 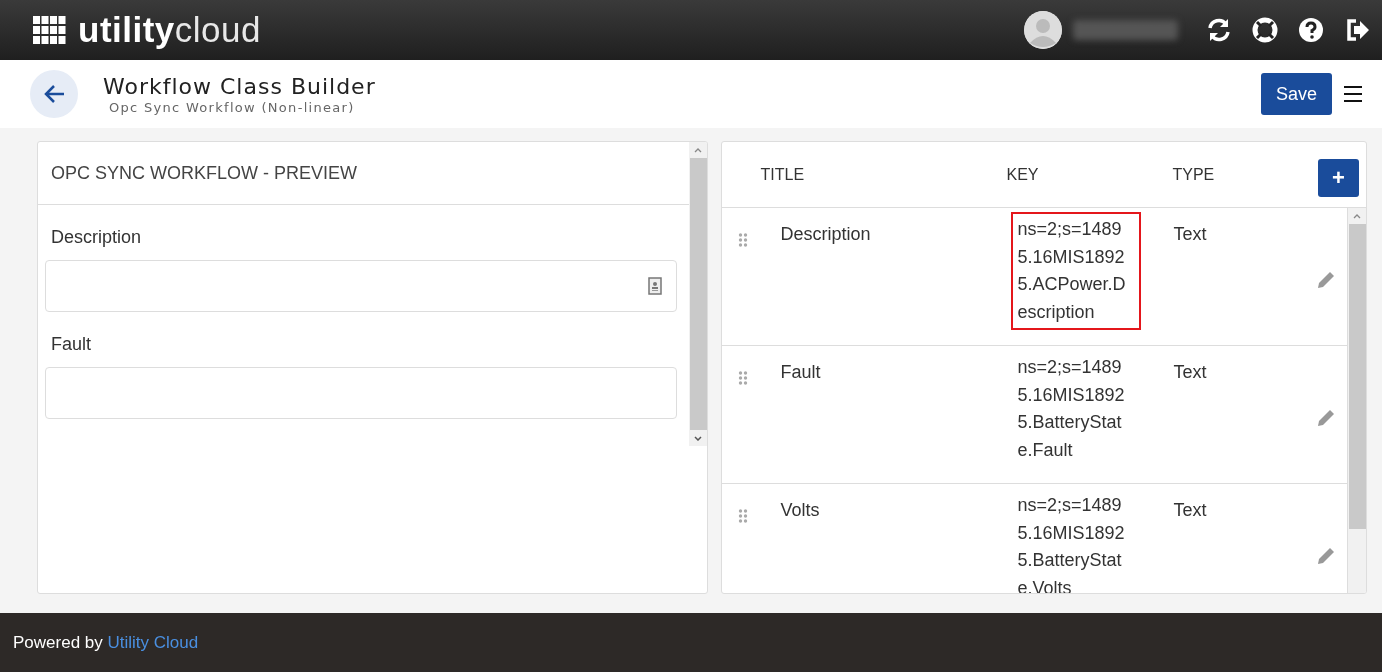 What do you see at coordinates (800, 510) in the screenshot?
I see `table-cell-text: Volts` at bounding box center [800, 510].